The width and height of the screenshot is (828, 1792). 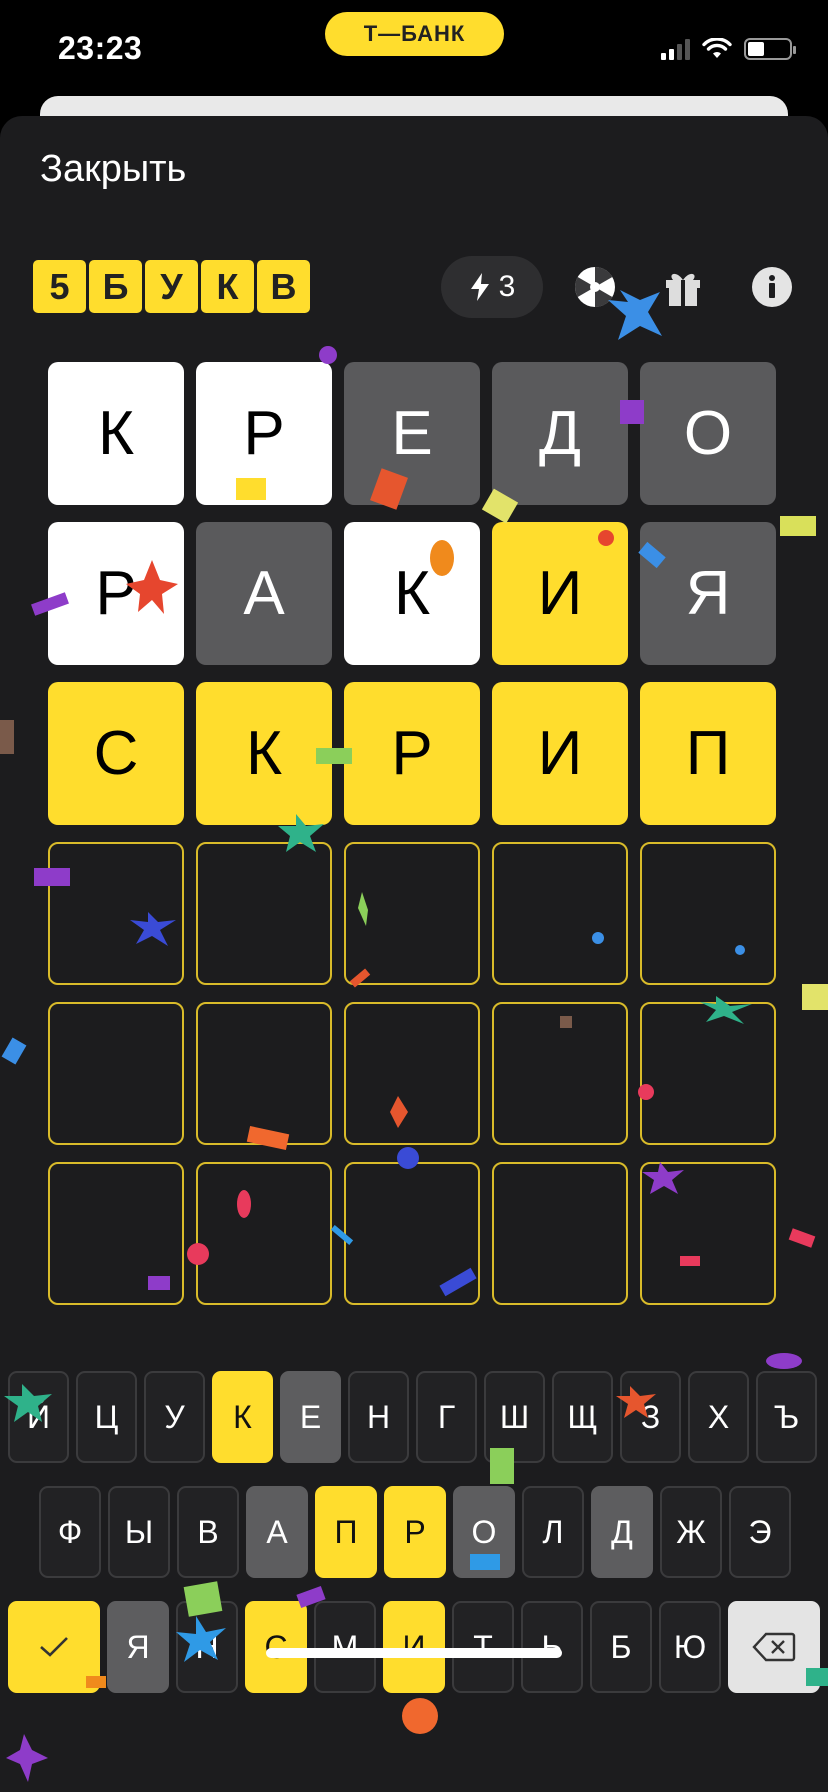 I want to click on key: Т, so click(x=483, y=1647).